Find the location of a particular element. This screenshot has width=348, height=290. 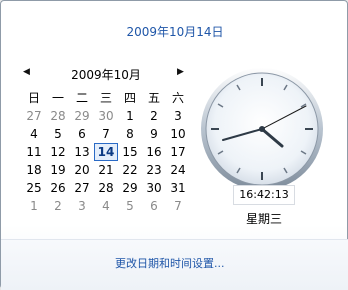

triangle-left-icon: ◀ is located at coordinates (26, 72).